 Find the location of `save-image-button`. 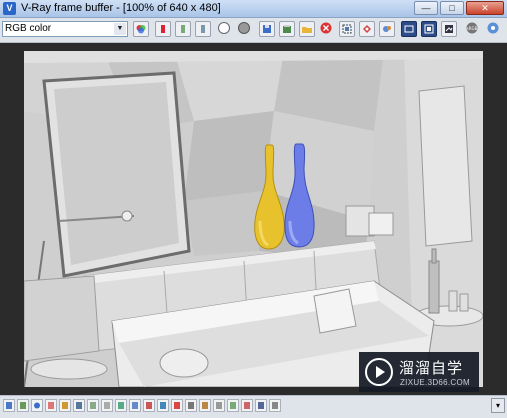

save-image-button is located at coordinates (267, 29).